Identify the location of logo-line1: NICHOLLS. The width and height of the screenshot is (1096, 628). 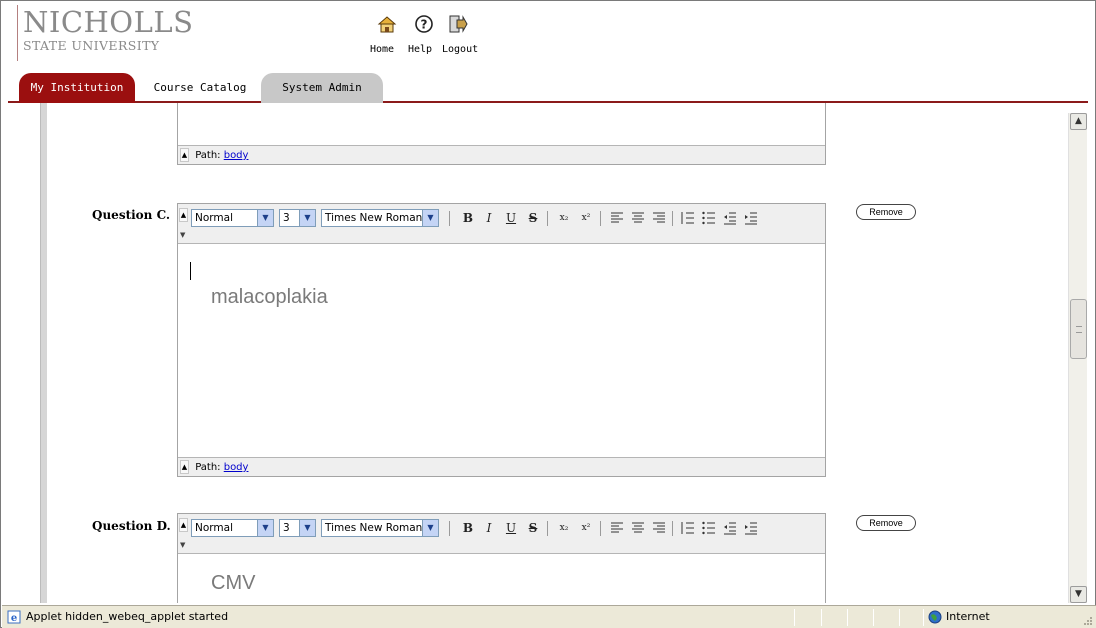
(108, 22).